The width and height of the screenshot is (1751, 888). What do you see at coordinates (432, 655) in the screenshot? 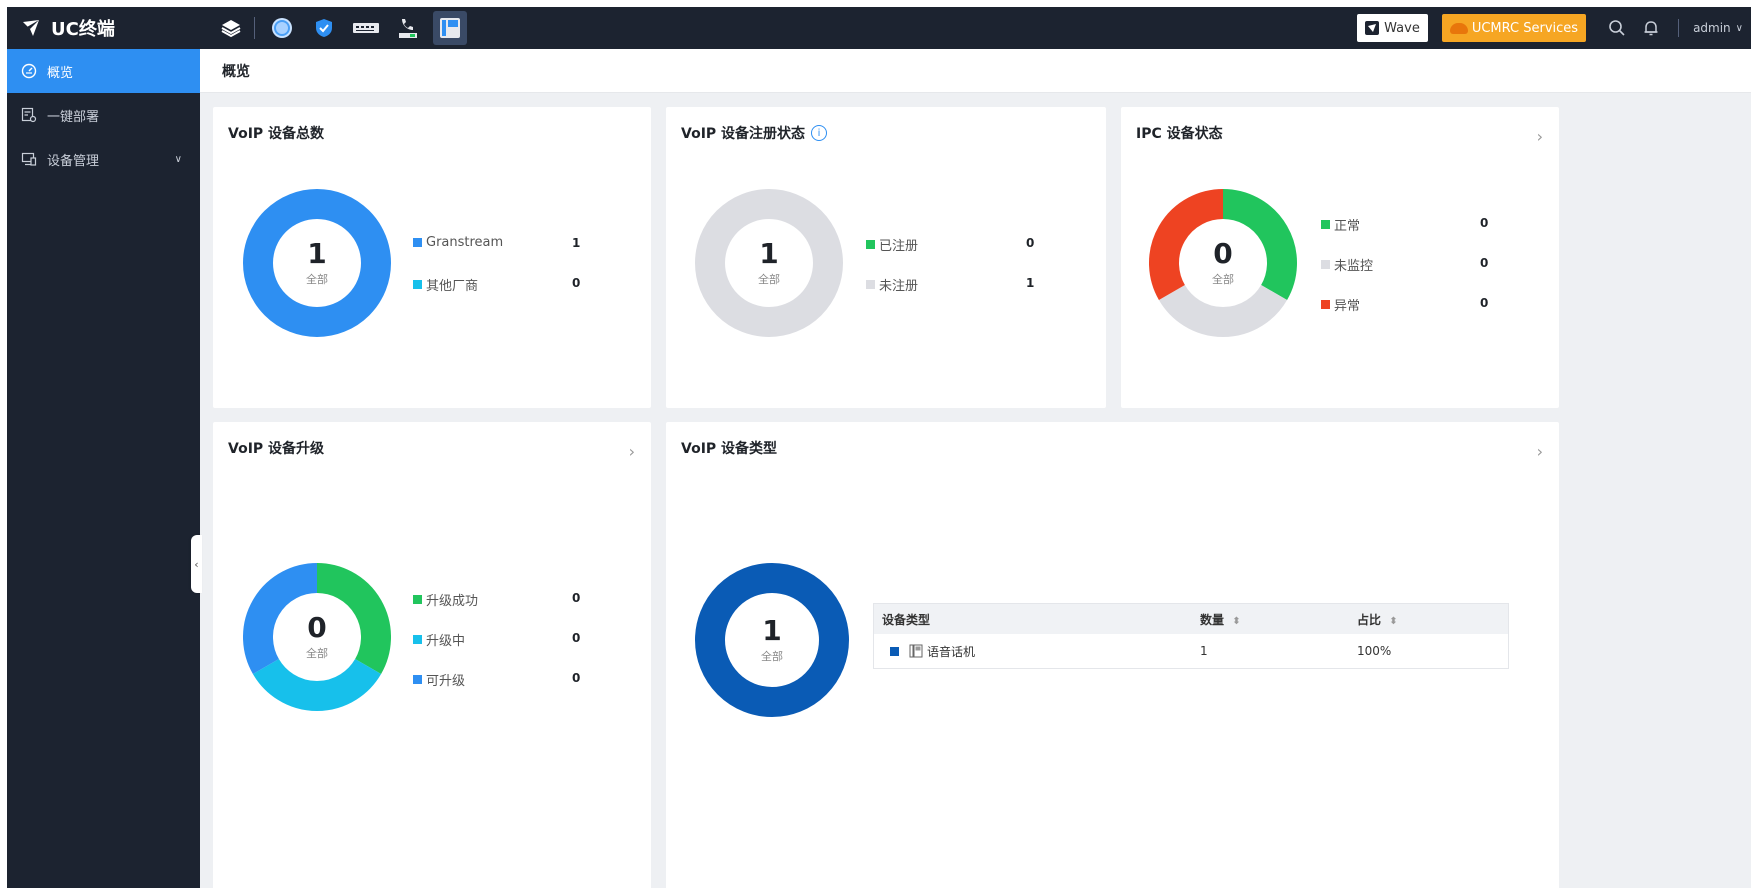
I see `voip-upgrade-card: VoIP 设备升级 › 0 全部 升级成功 0 升级中 0 可升级 0` at bounding box center [432, 655].